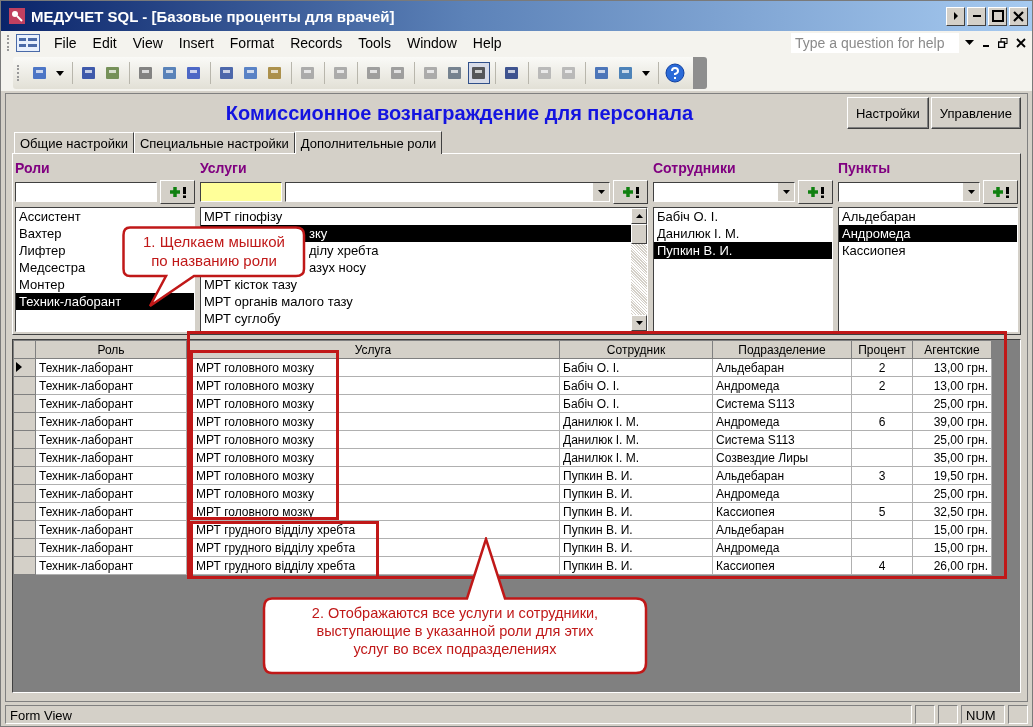  What do you see at coordinates (1021, 43) in the screenshot?
I see `close-icon` at bounding box center [1021, 43].